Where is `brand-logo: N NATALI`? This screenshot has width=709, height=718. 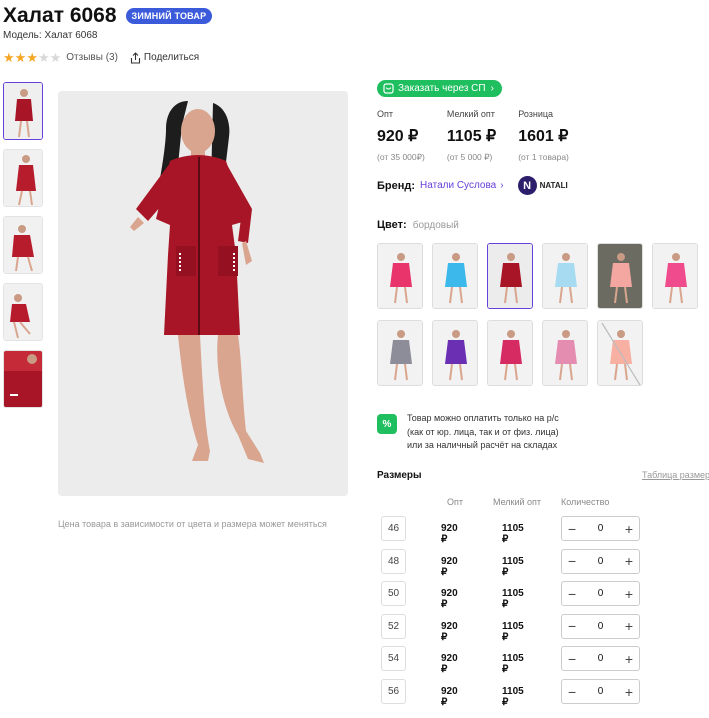
brand-logo: N NATALI is located at coordinates (542, 185).